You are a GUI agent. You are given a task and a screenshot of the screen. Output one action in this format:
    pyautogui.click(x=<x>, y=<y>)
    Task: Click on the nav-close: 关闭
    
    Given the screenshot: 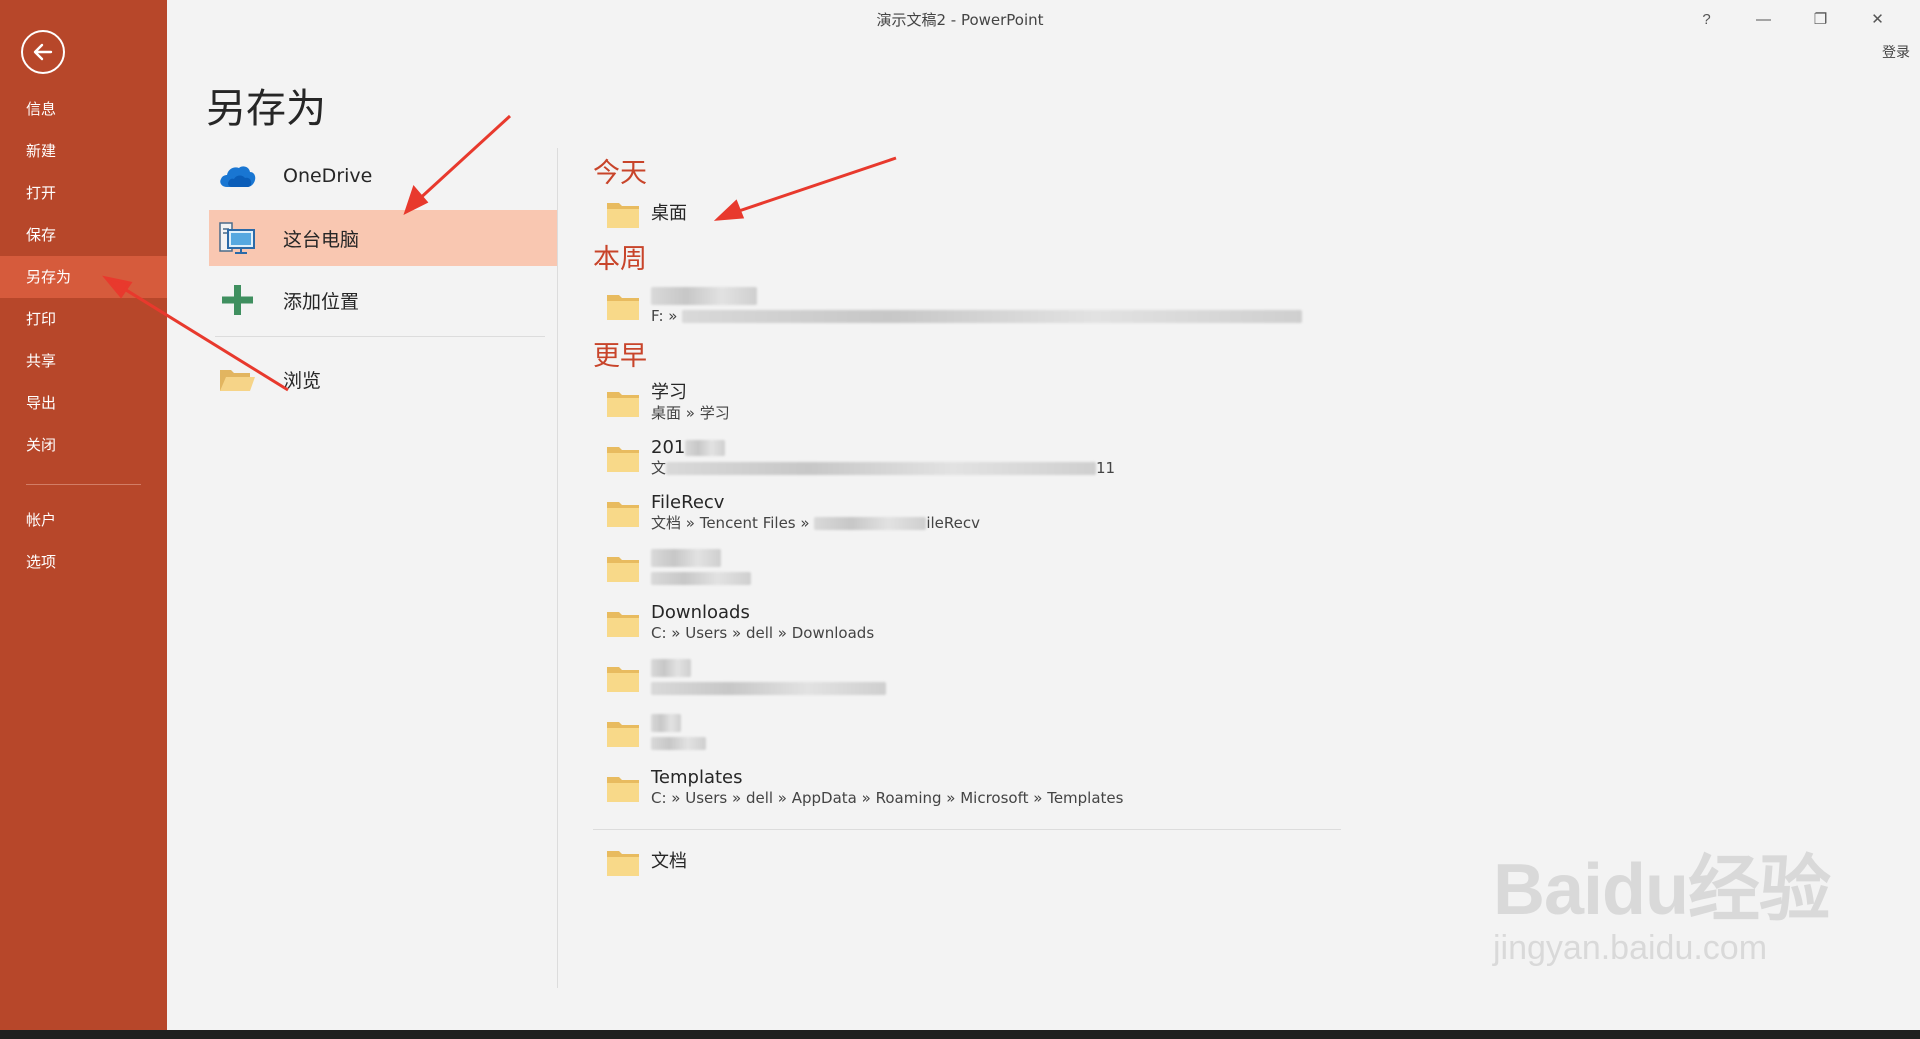 What is the action you would take?
    pyautogui.click(x=83, y=445)
    